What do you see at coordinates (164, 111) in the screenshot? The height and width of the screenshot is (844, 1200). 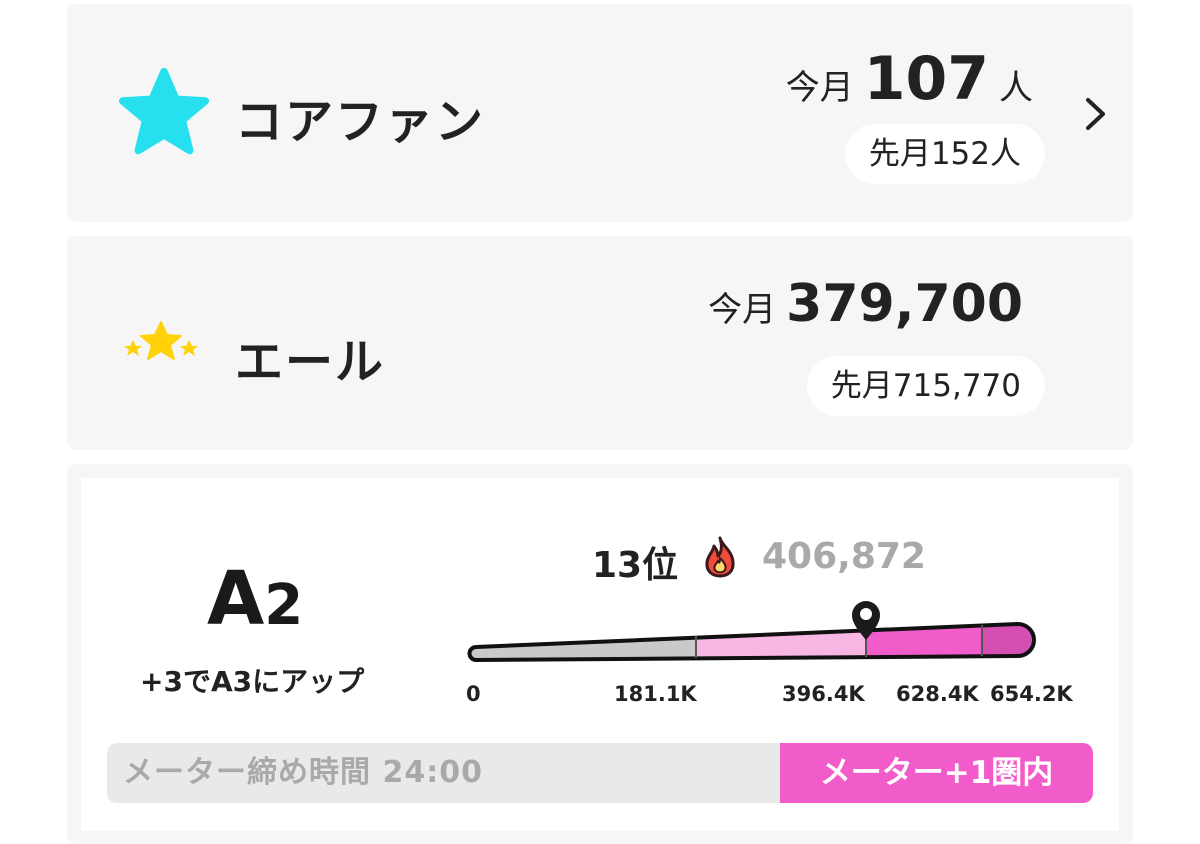 I see `star-icon` at bounding box center [164, 111].